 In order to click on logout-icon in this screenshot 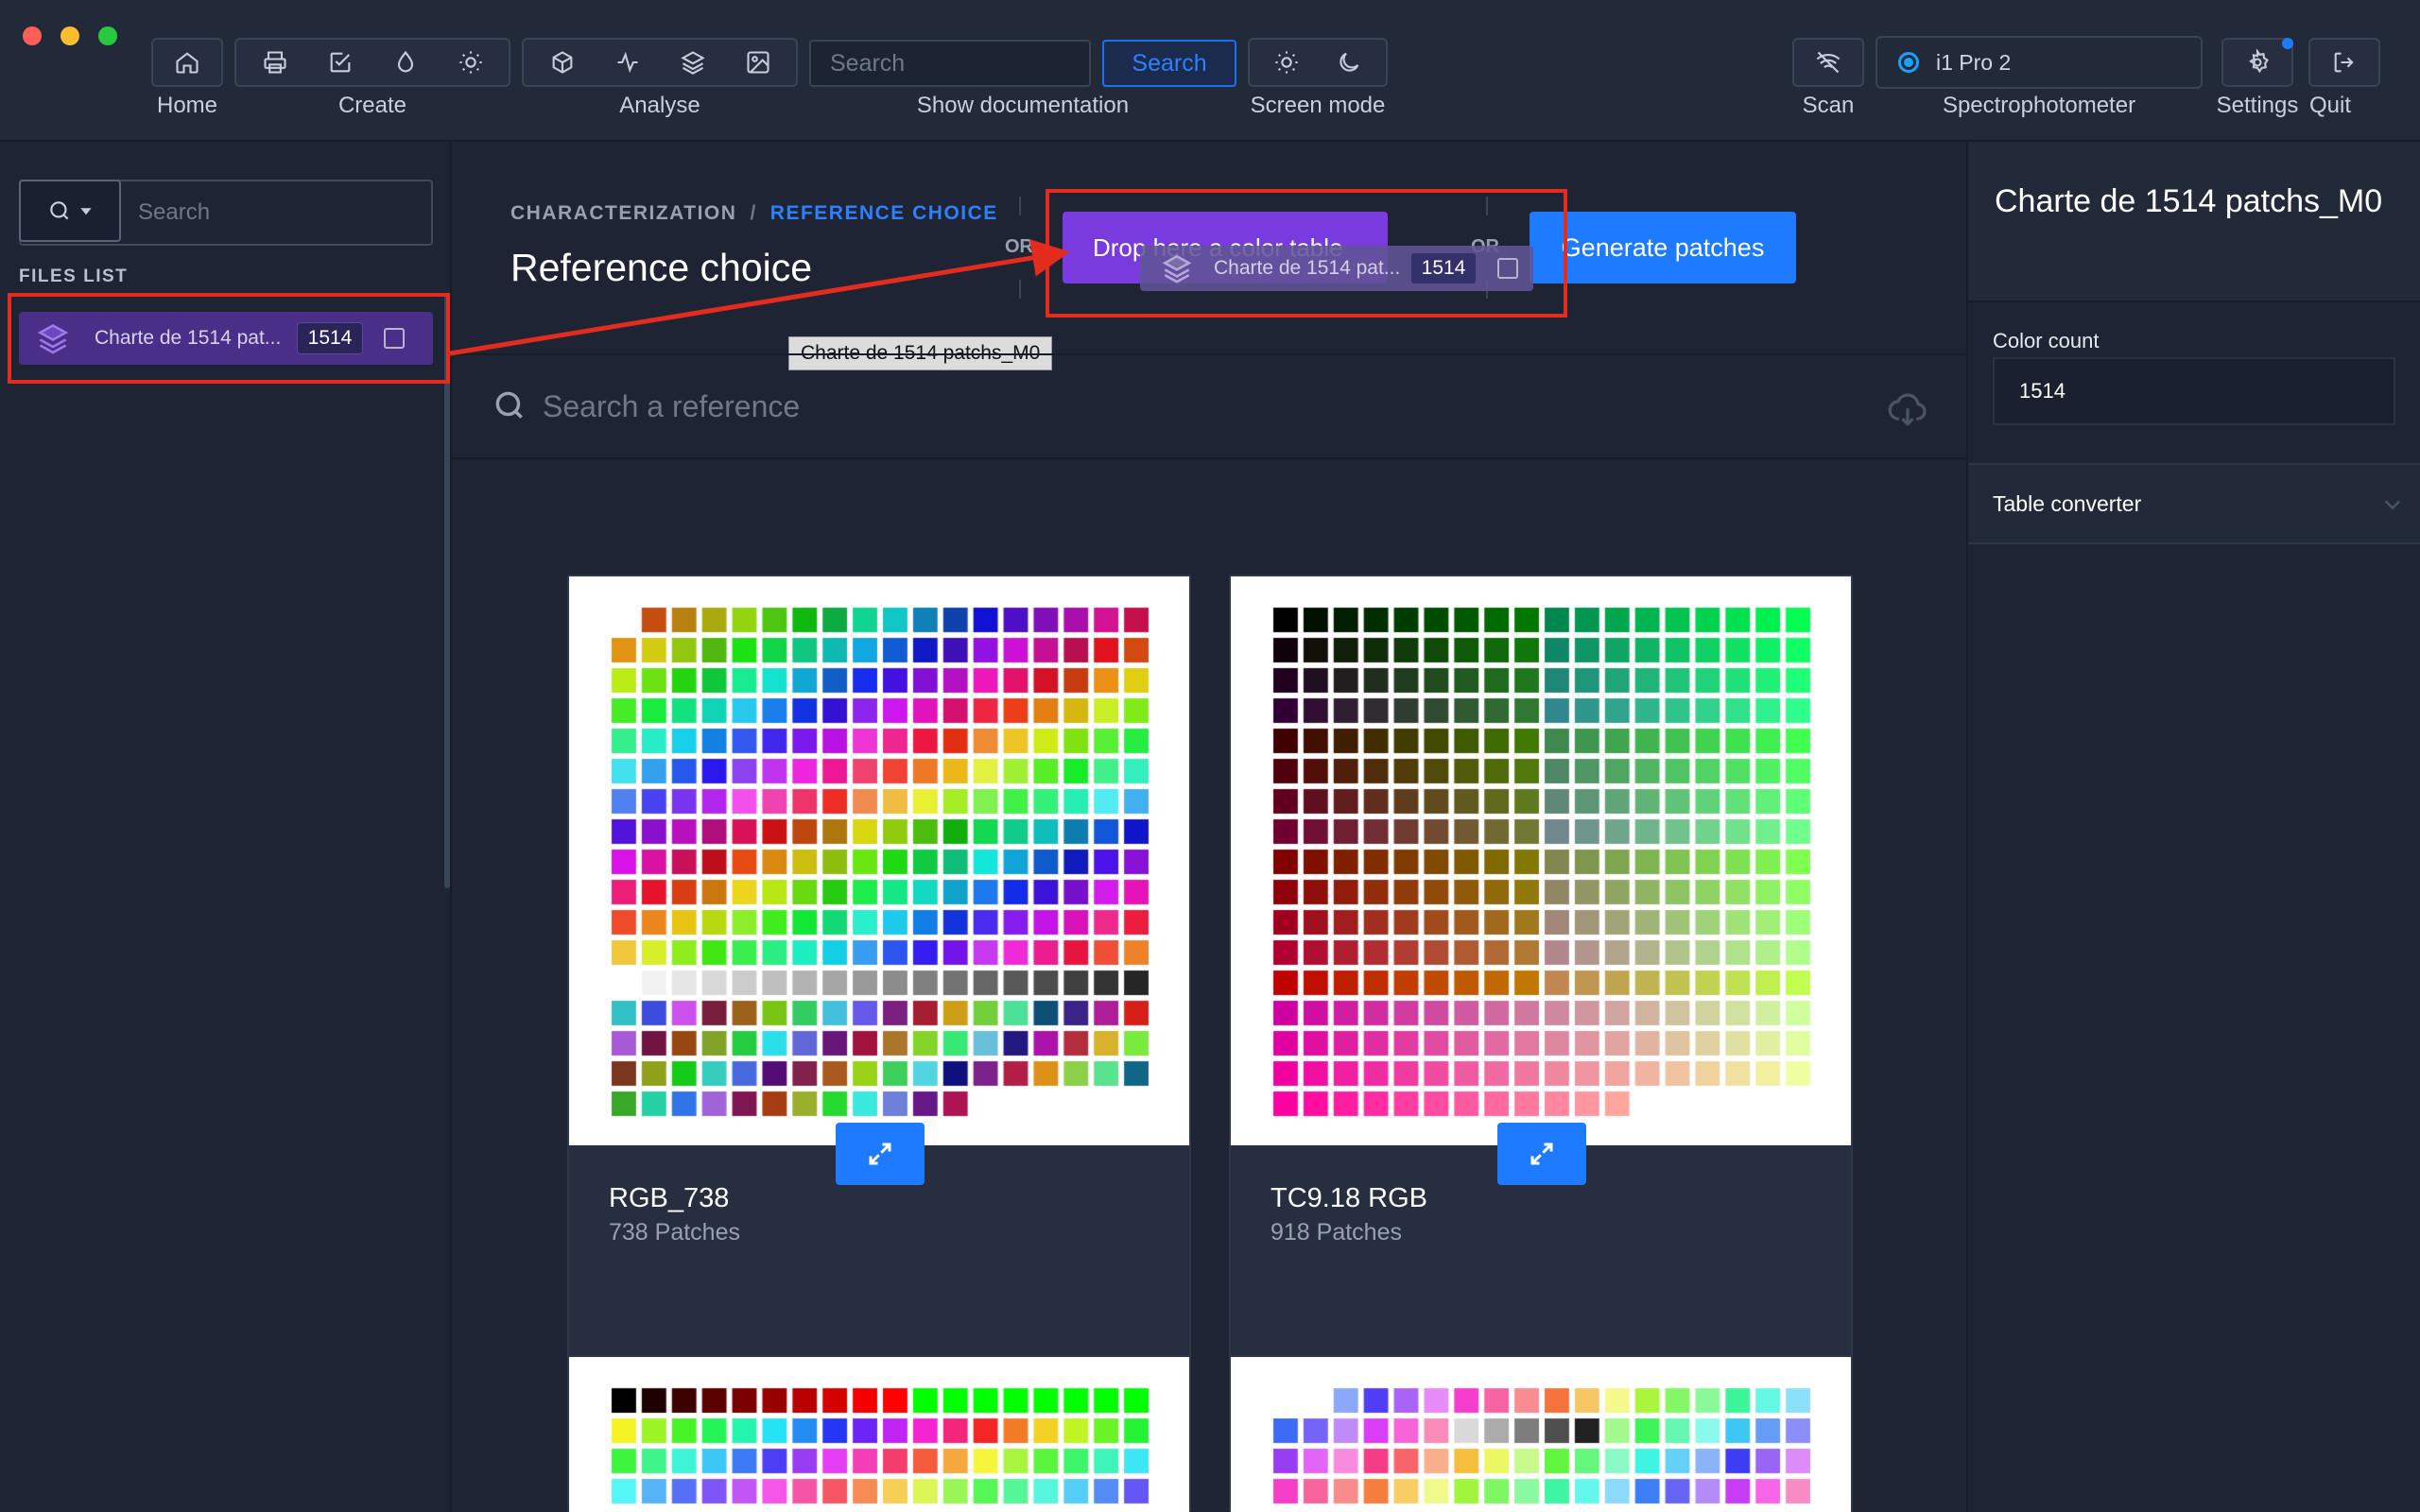, I will do `click(2344, 62)`.